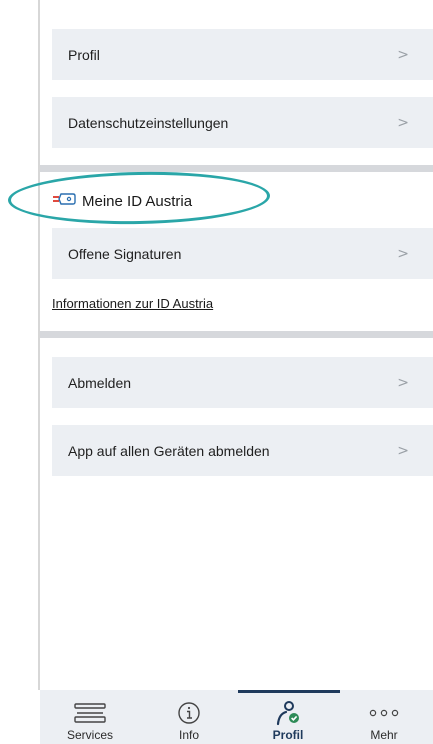  I want to click on menu-item-offene-signaturen: Offene Signaturen >, so click(242, 253).